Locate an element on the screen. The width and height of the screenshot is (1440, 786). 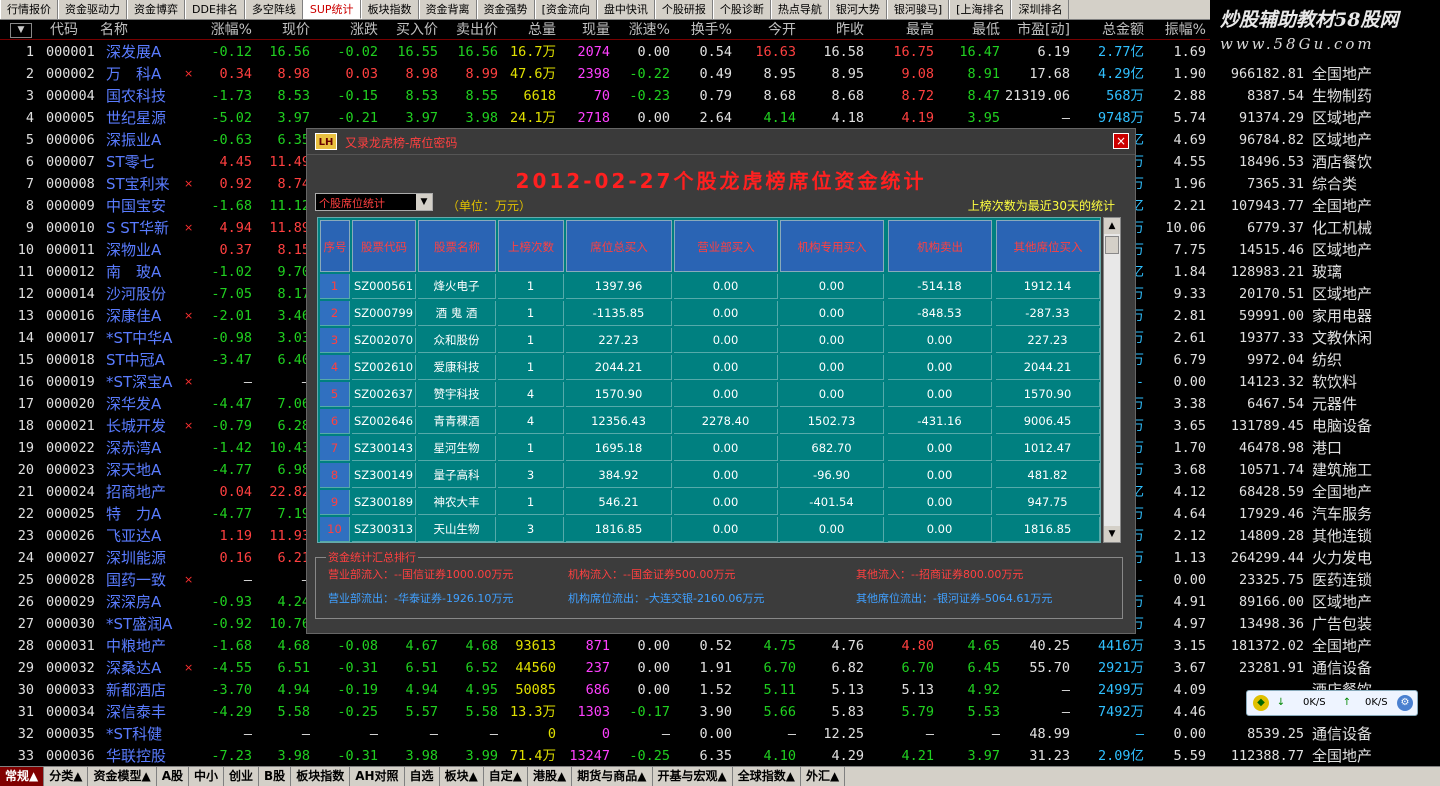
dialog-cell: 众和股份 is located at coordinates (457, 340).